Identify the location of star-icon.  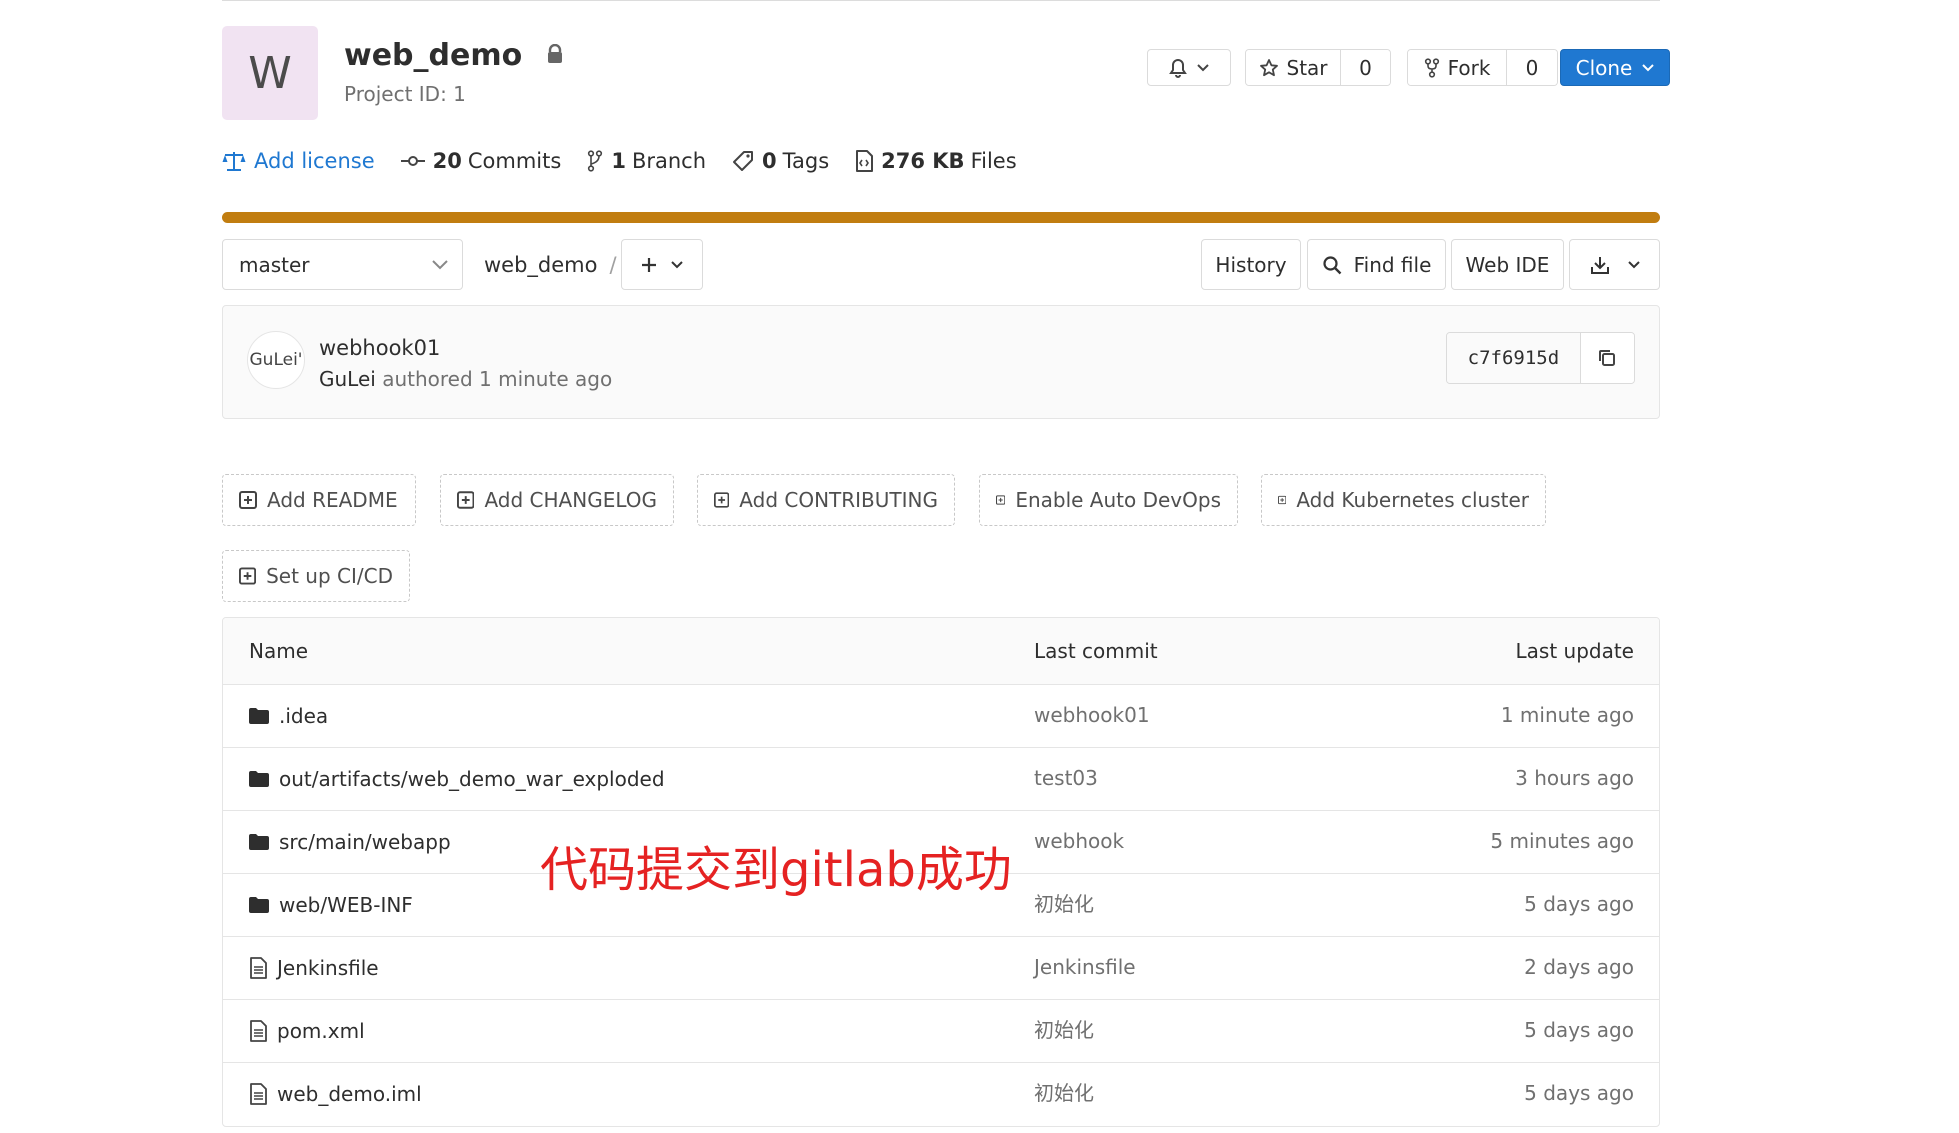
(1268, 67).